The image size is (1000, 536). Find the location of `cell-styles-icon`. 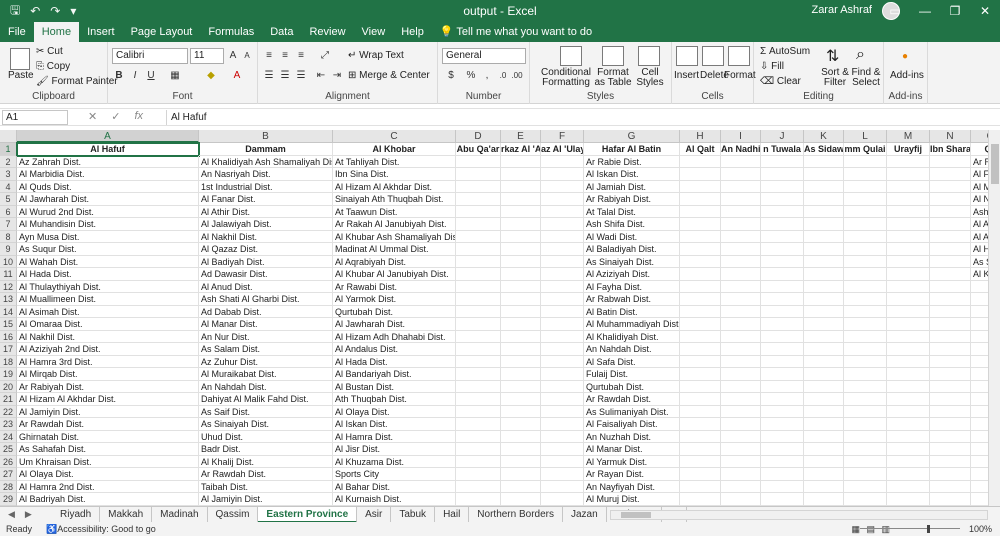

cell-styles-icon is located at coordinates (649, 56).